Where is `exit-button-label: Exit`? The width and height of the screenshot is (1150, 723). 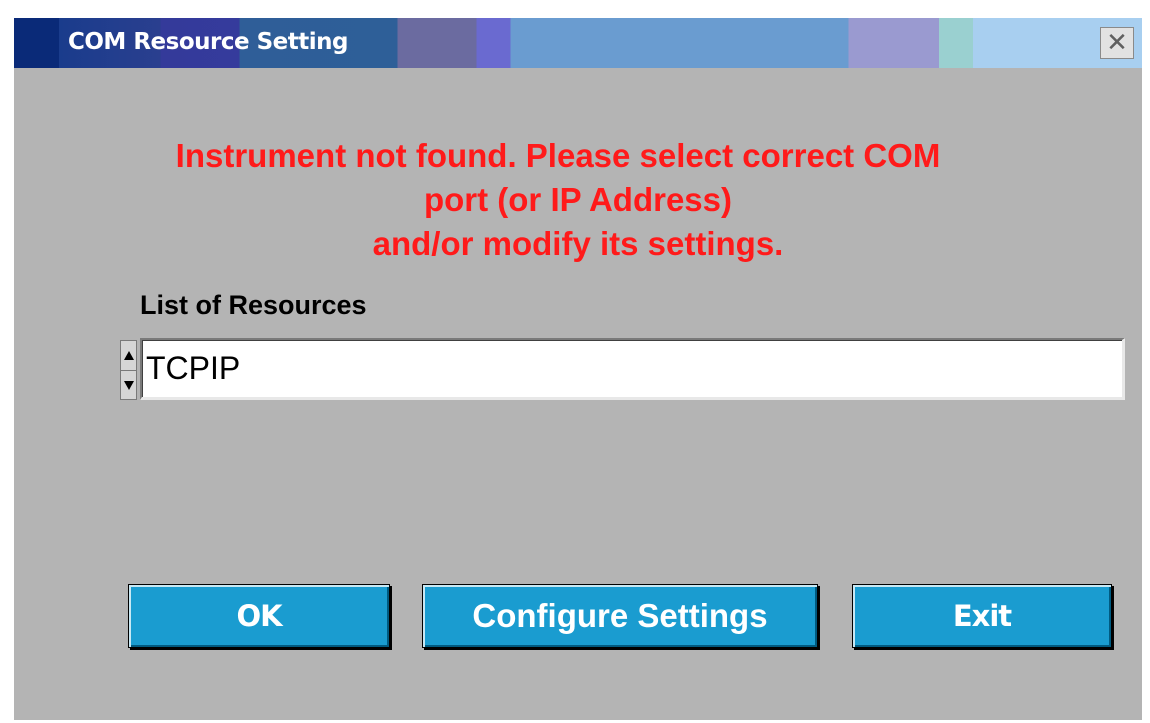
exit-button-label: Exit is located at coordinates (982, 616).